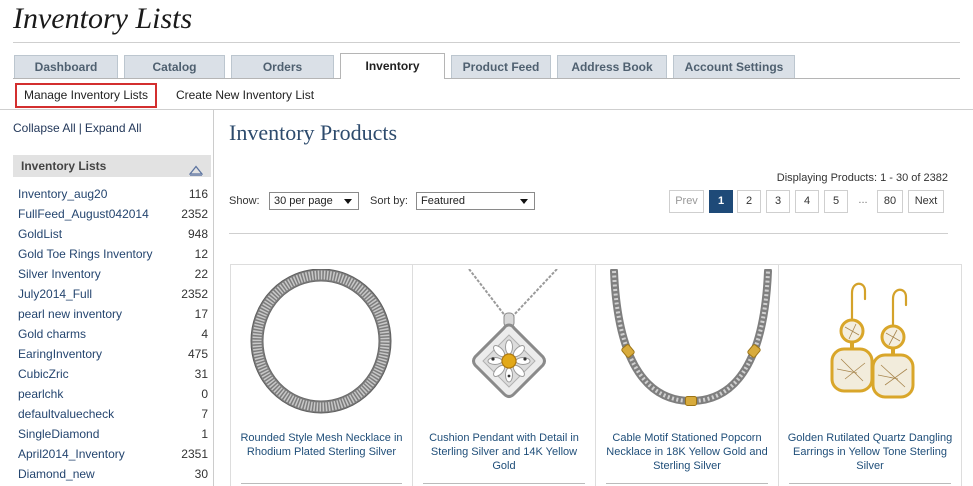 The height and width of the screenshot is (486, 973). I want to click on next-page-button: Next, so click(926, 201).